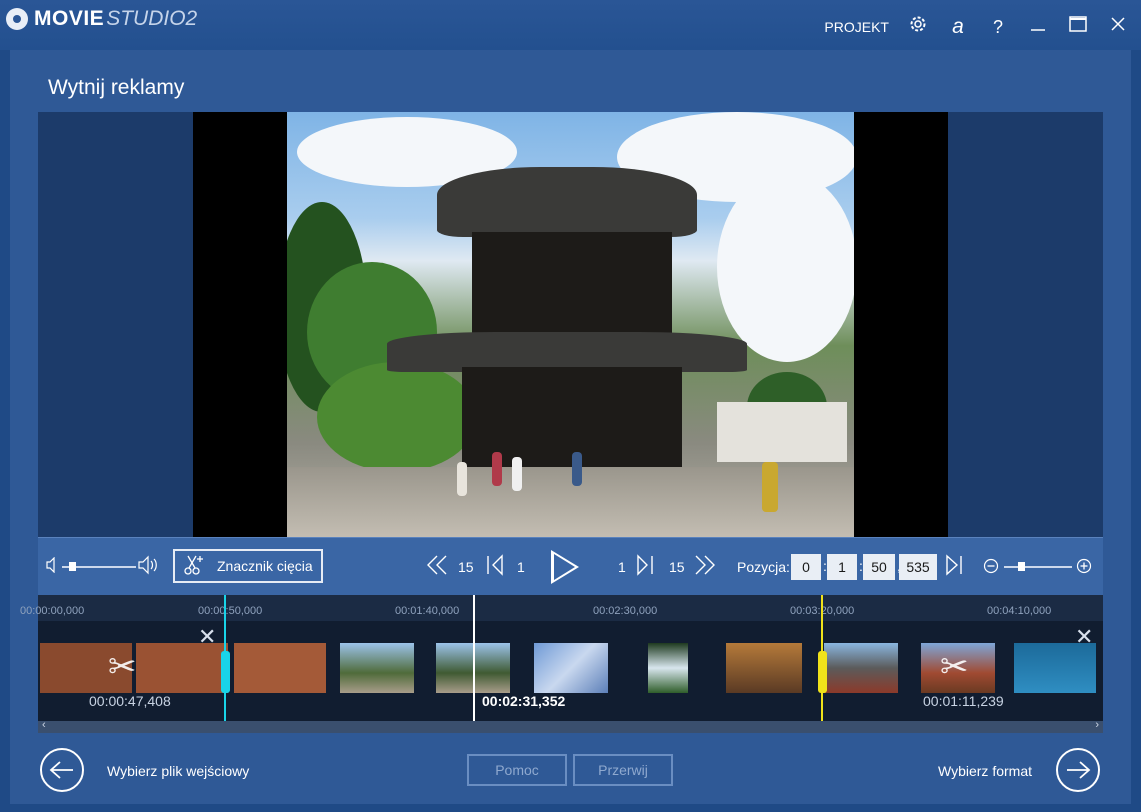  What do you see at coordinates (677, 567) in the screenshot?
I see `forward-15-label: 15` at bounding box center [677, 567].